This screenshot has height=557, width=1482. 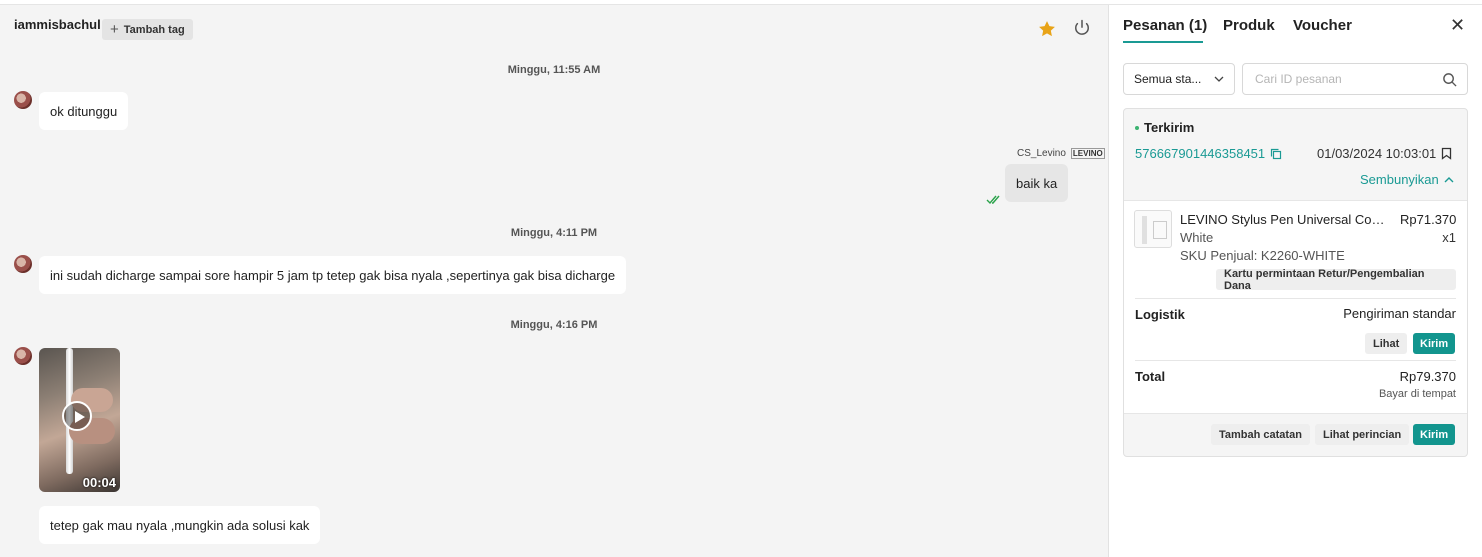 I want to click on return-request-button: Kartu permintaan Retur/Pengembalian Dana, so click(x=1336, y=280).